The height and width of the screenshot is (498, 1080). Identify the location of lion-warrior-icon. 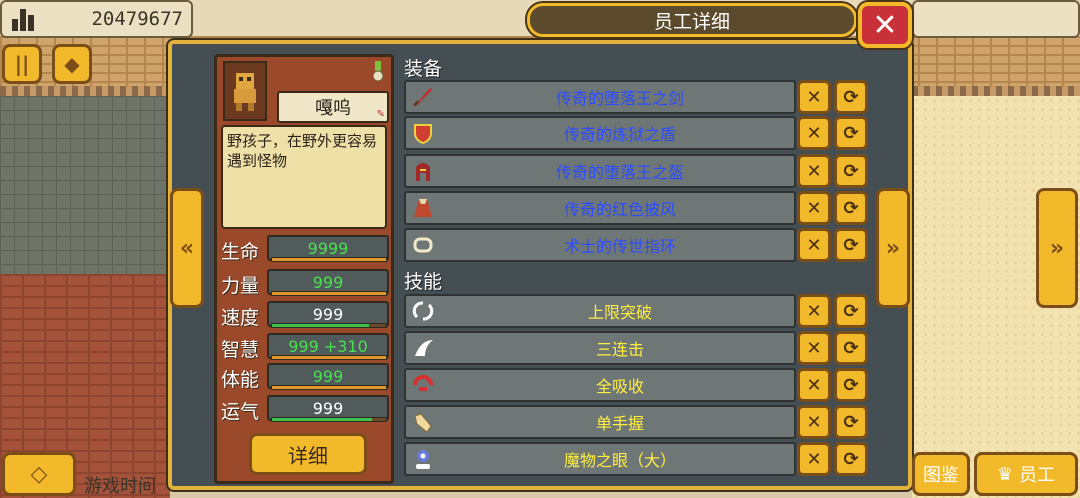
(245, 92).